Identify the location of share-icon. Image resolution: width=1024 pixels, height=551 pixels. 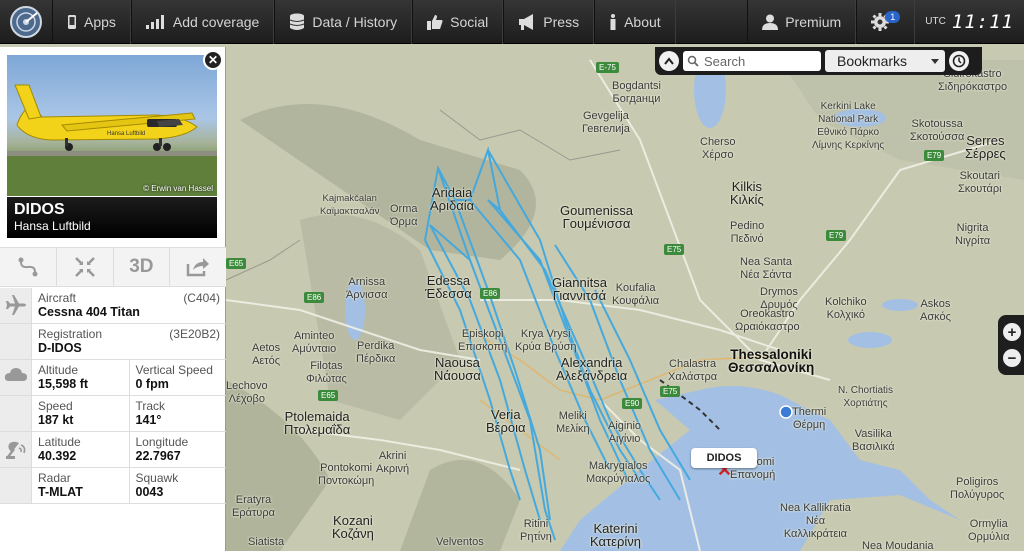
(198, 267).